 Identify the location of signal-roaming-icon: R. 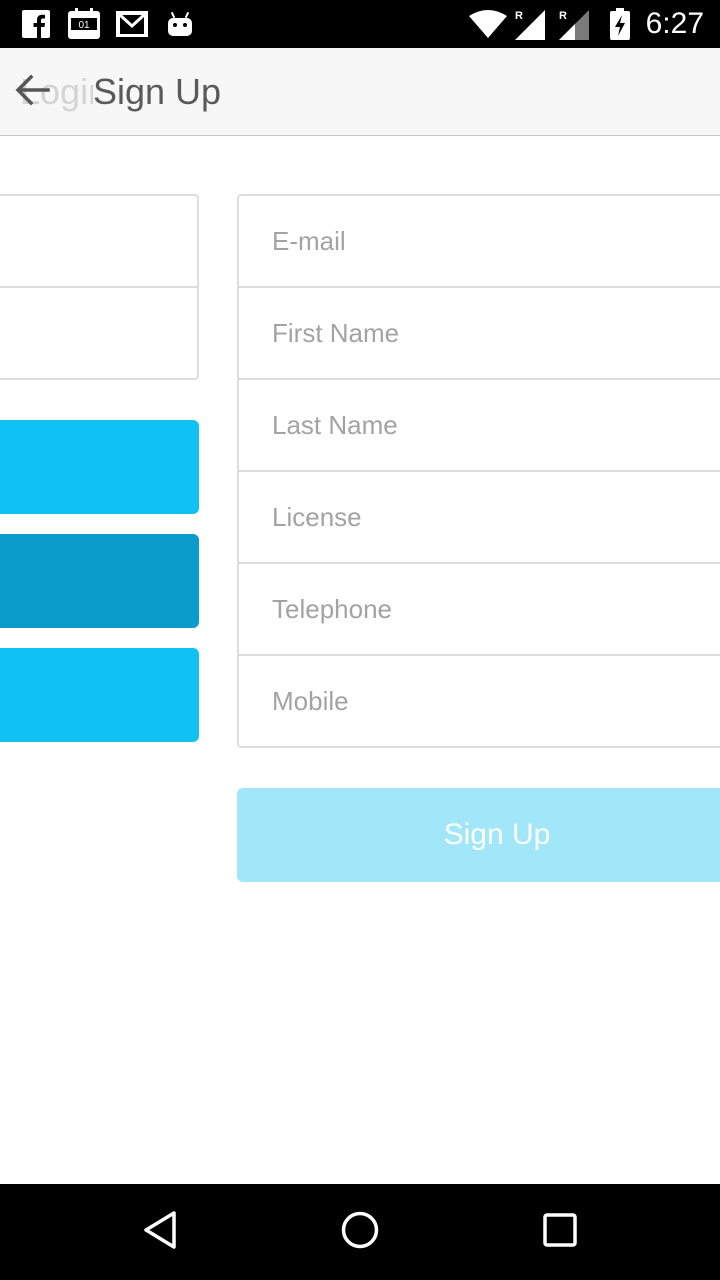
(529, 24).